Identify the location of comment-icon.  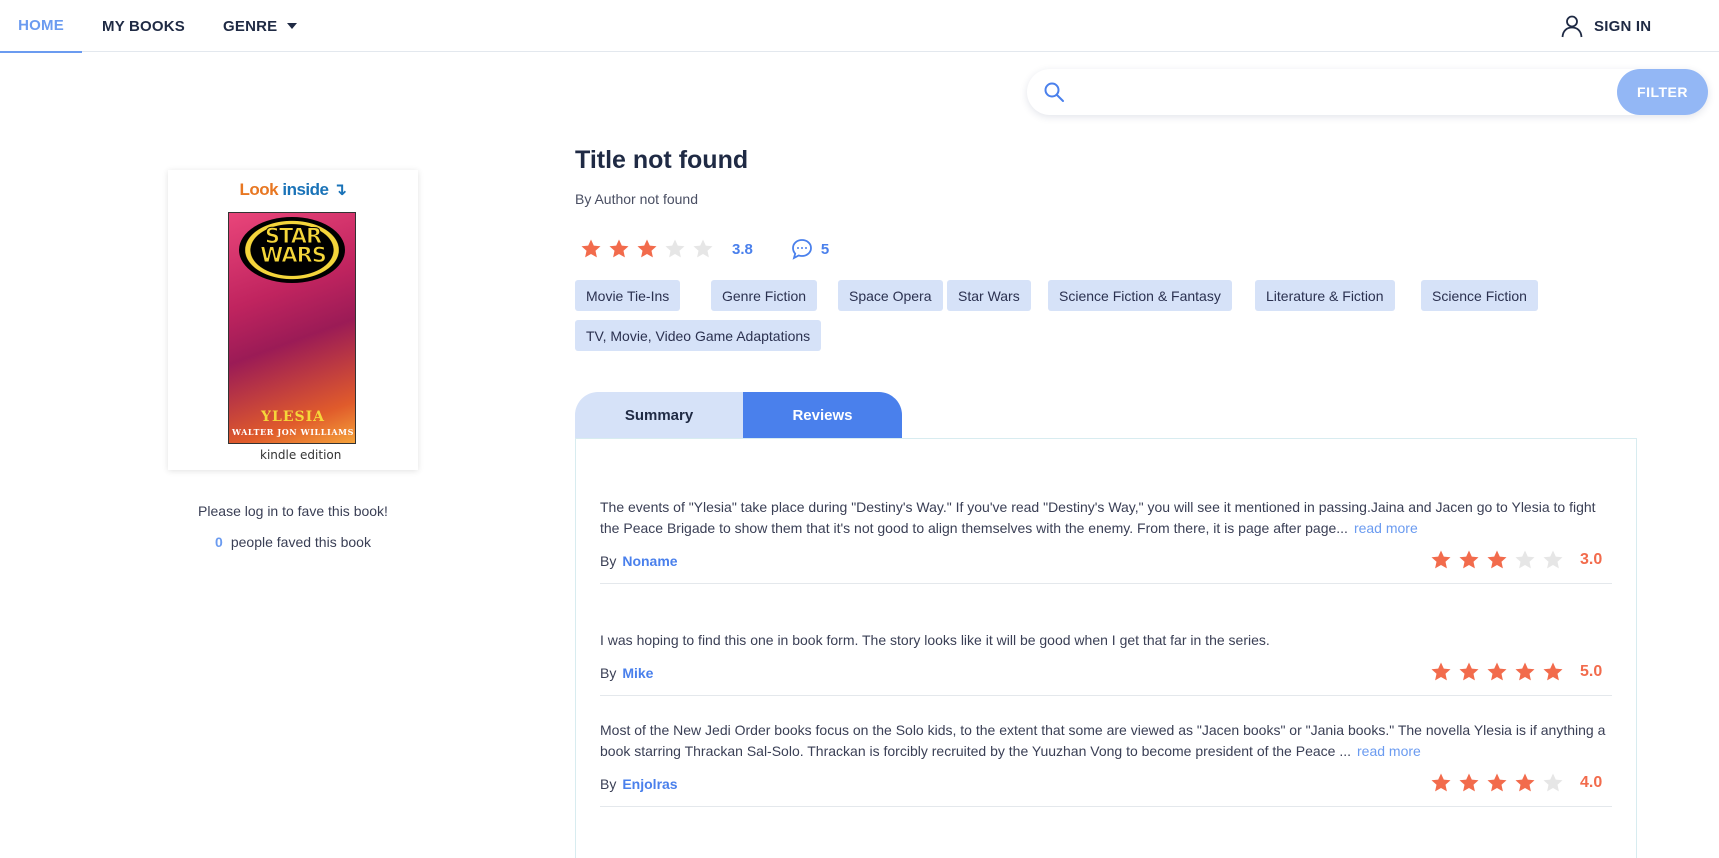
(802, 249).